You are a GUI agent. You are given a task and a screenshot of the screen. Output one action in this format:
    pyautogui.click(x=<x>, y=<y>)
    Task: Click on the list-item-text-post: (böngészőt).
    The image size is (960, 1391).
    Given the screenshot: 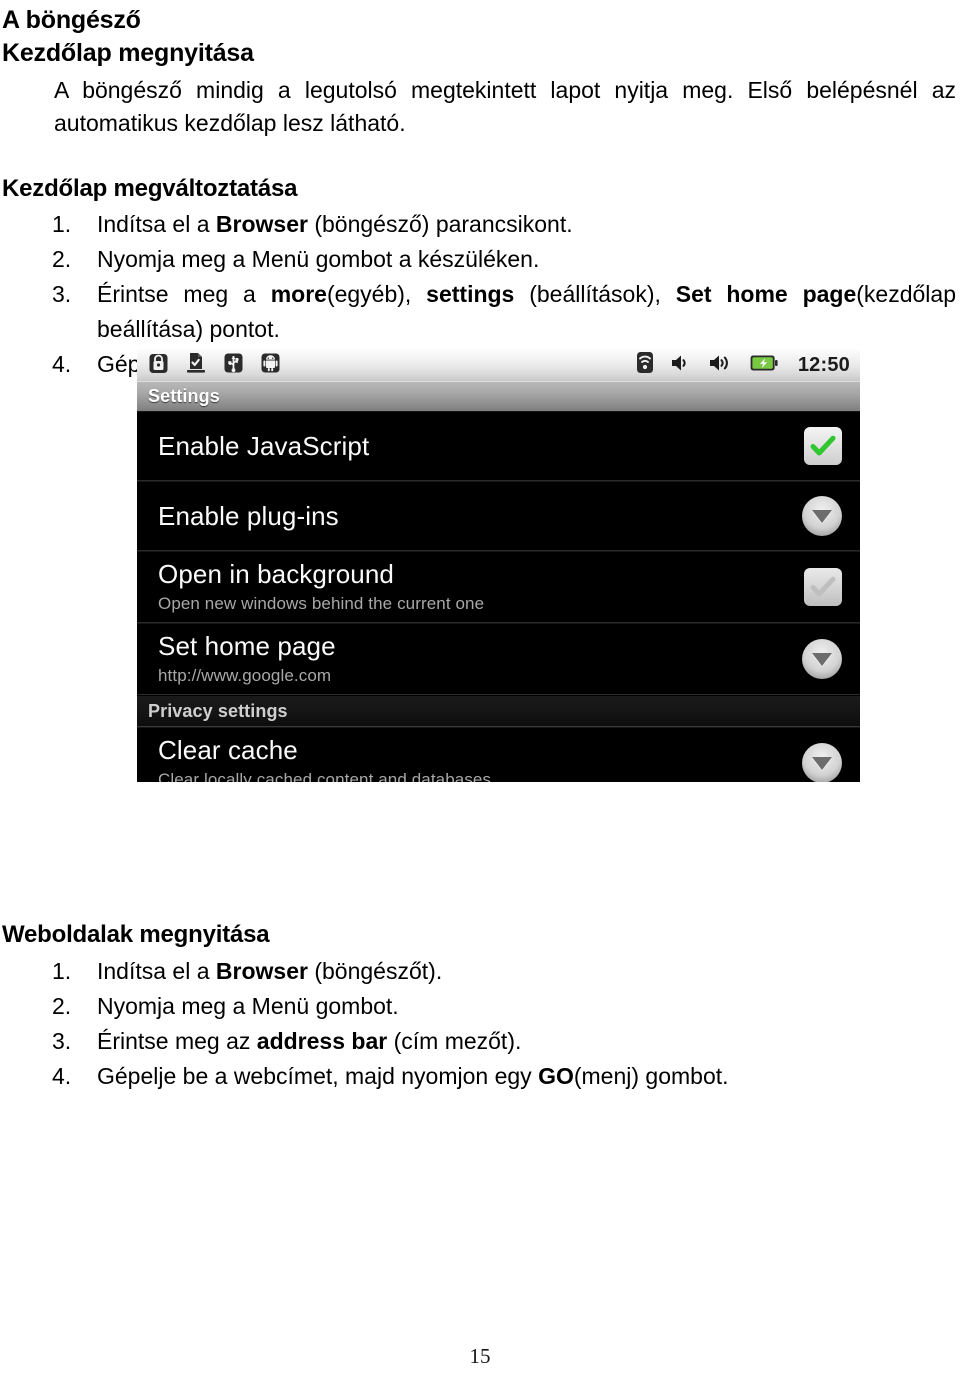 What is the action you would take?
    pyautogui.click(x=375, y=970)
    